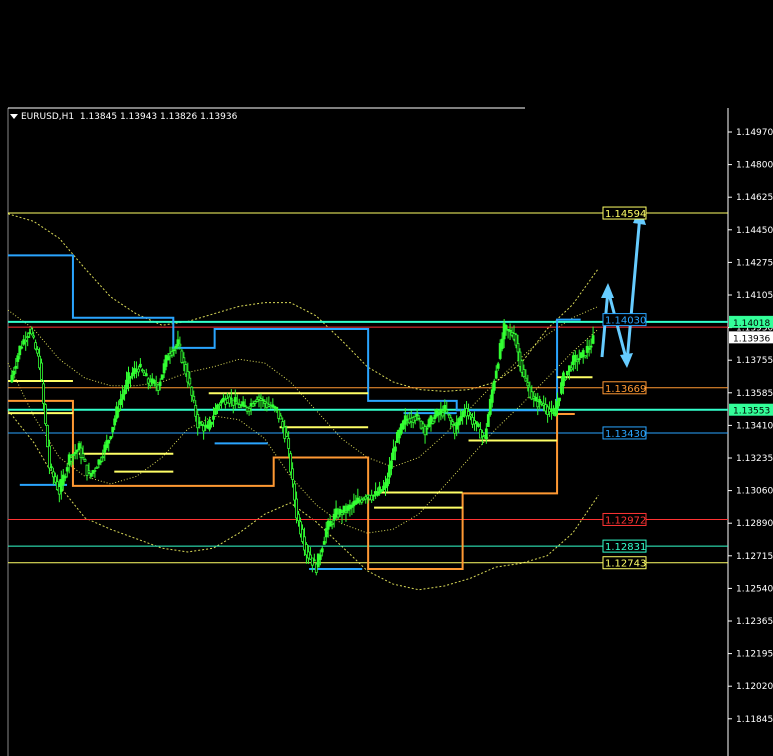 The image size is (773, 756). Describe the element at coordinates (625, 434) in the screenshot. I see `price-label-text: 1.13430` at that location.